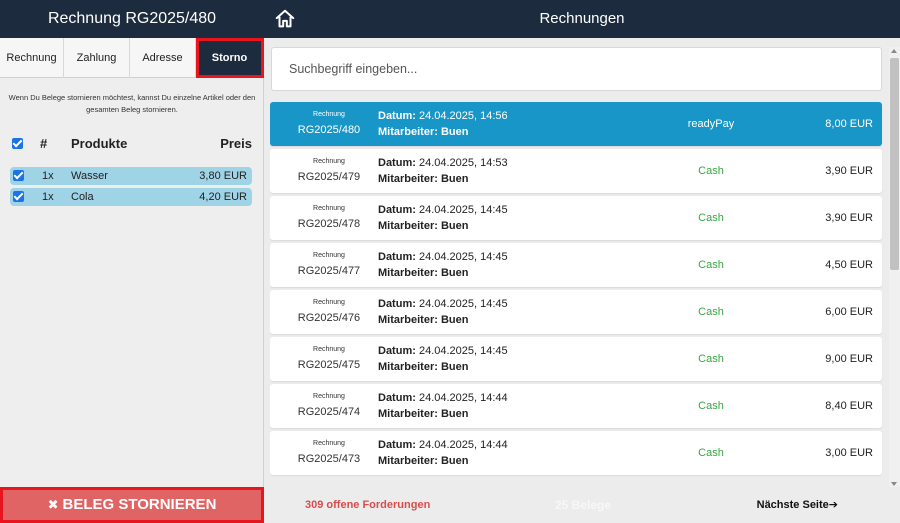 Image resolution: width=900 pixels, height=523 pixels. Describe the element at coordinates (329, 412) in the screenshot. I see `invoice-number: RG2025/474` at that location.